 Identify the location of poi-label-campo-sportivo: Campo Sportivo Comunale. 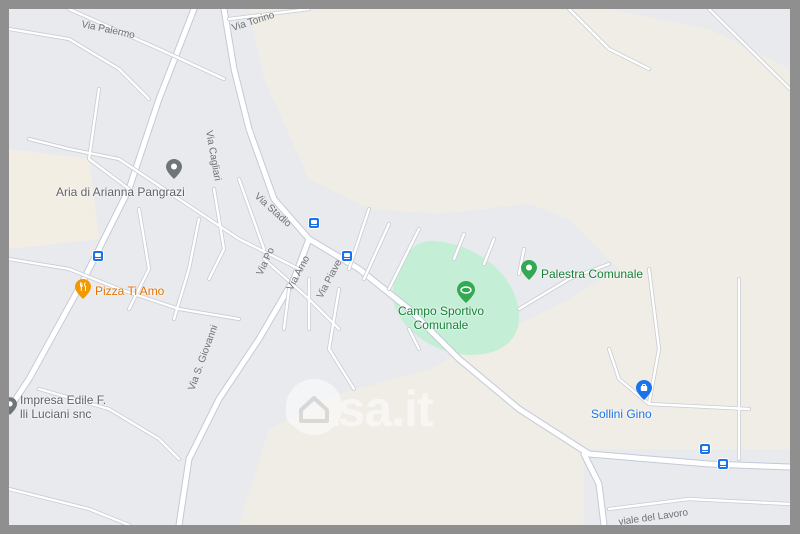
(441, 318).